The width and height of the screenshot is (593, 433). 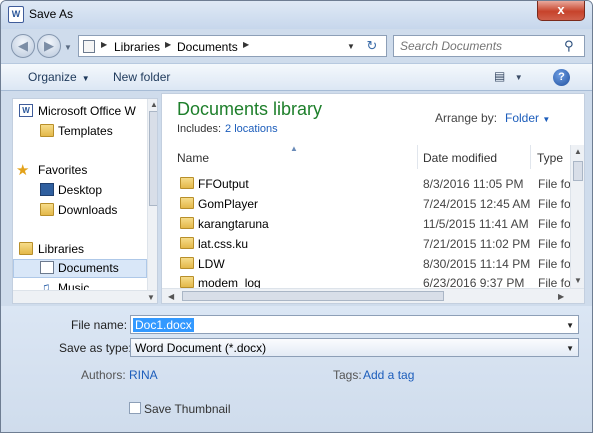 What do you see at coordinates (561, 77) in the screenshot?
I see `help-button: ?` at bounding box center [561, 77].